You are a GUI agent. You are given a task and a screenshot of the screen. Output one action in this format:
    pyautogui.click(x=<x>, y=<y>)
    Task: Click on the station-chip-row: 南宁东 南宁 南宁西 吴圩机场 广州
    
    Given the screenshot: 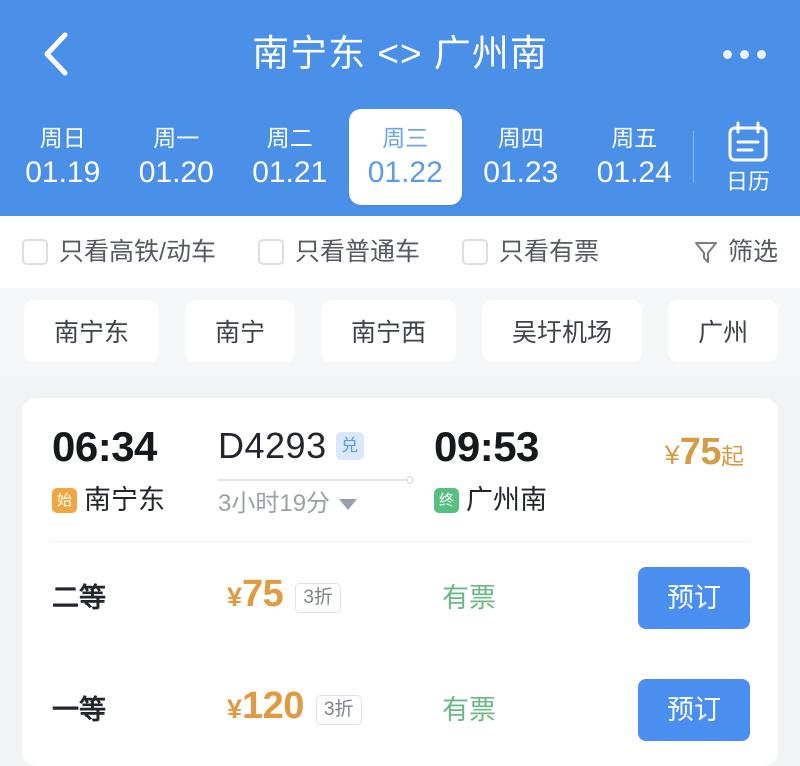 What is the action you would take?
    pyautogui.click(x=400, y=331)
    